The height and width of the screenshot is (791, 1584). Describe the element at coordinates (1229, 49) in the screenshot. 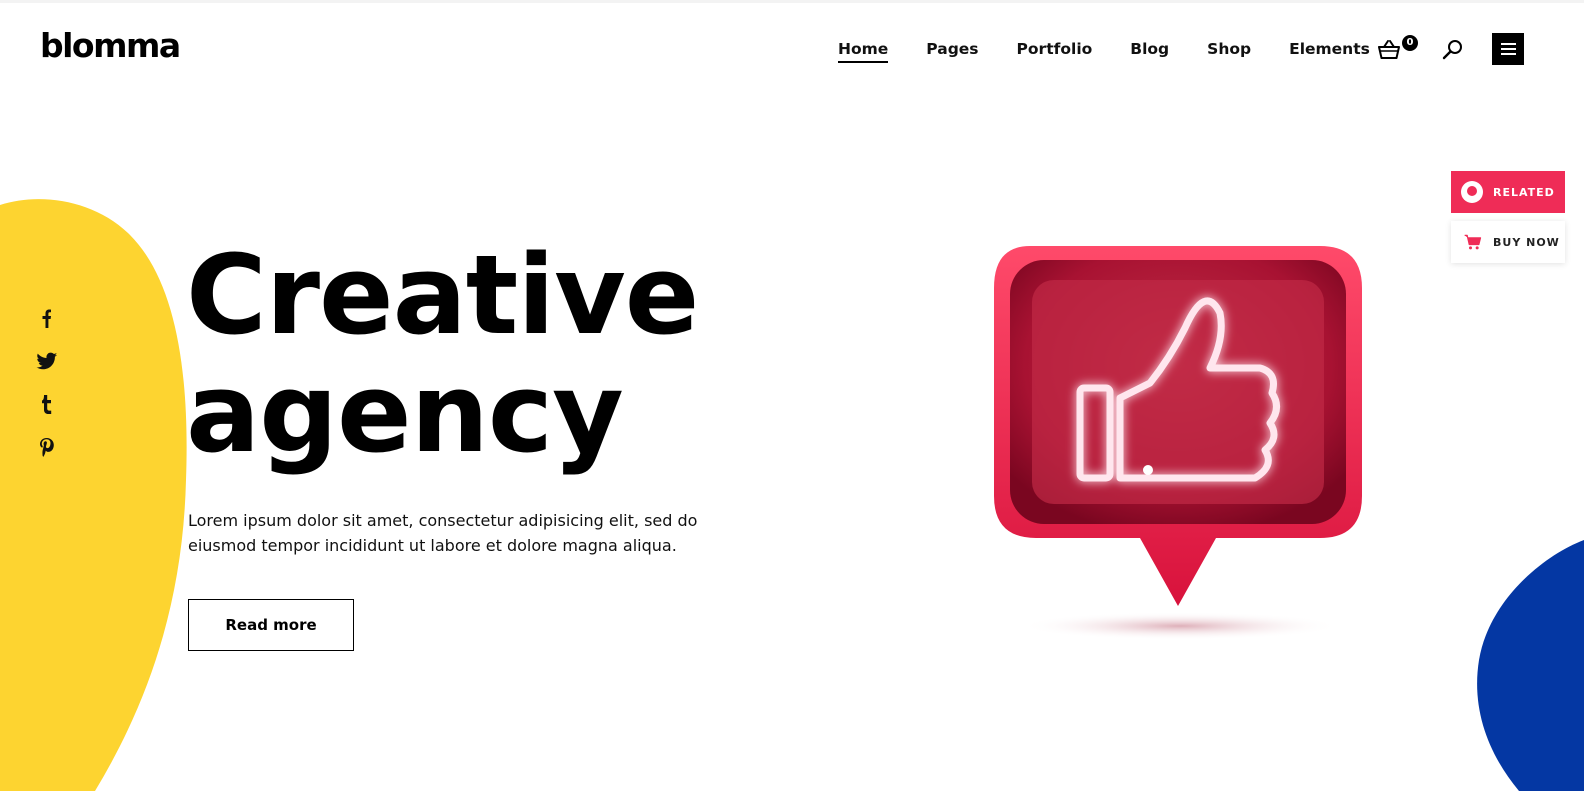

I see `nav-shop: Shop` at that location.